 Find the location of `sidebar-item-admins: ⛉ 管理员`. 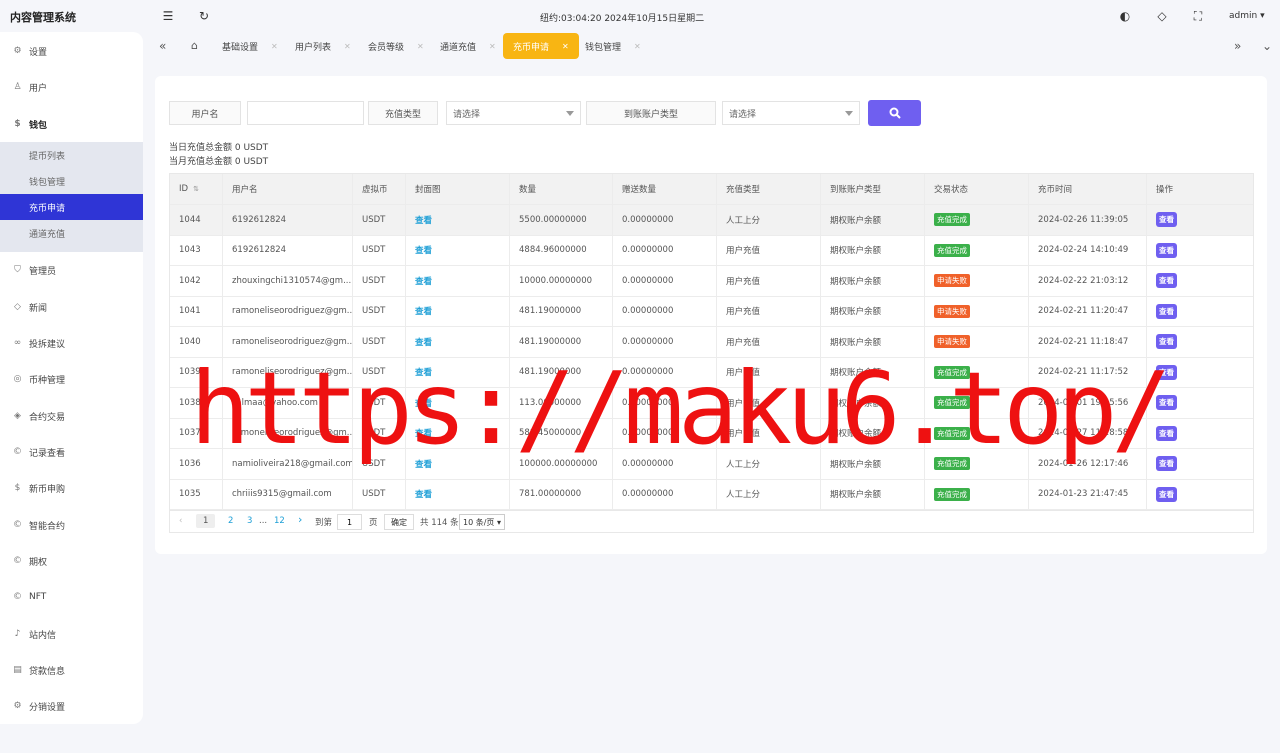

sidebar-item-admins: ⛉ 管理员 is located at coordinates (71, 270).